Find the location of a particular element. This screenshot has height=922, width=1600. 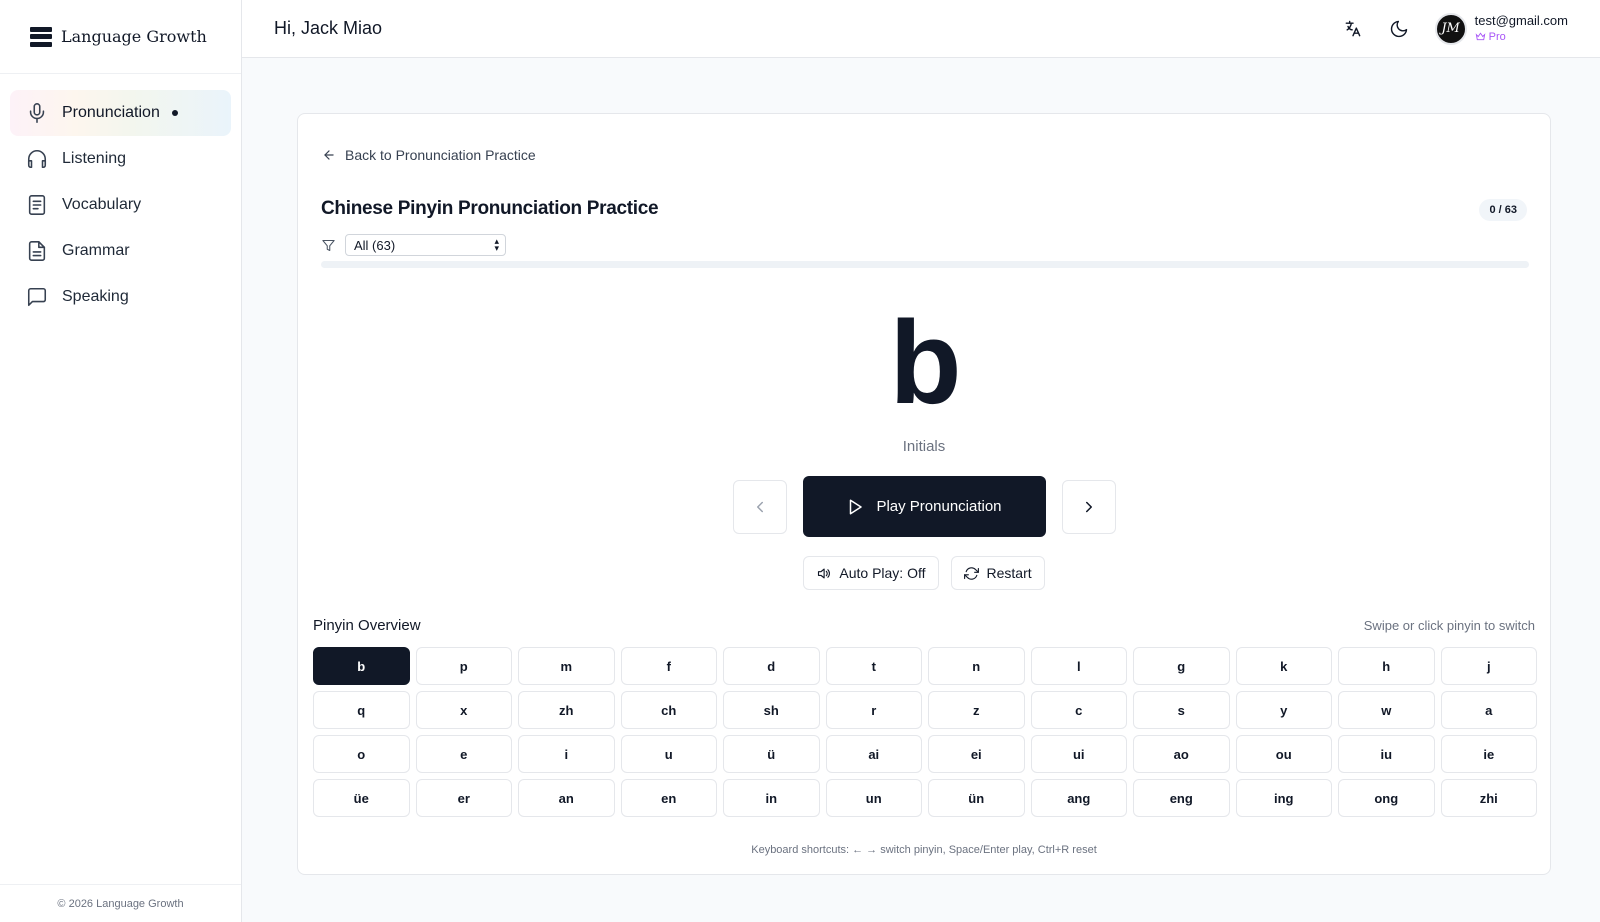

pinyin-overview-hint: Swipe or click pinyin to switch is located at coordinates (1449, 625).